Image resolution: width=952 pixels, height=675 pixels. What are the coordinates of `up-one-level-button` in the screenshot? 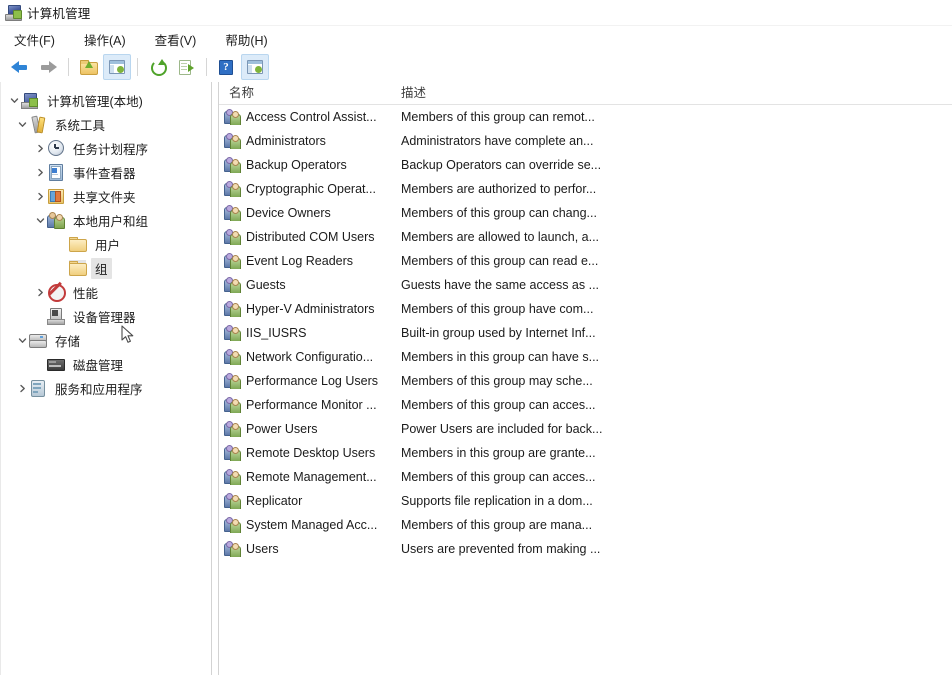 It's located at (88, 67).